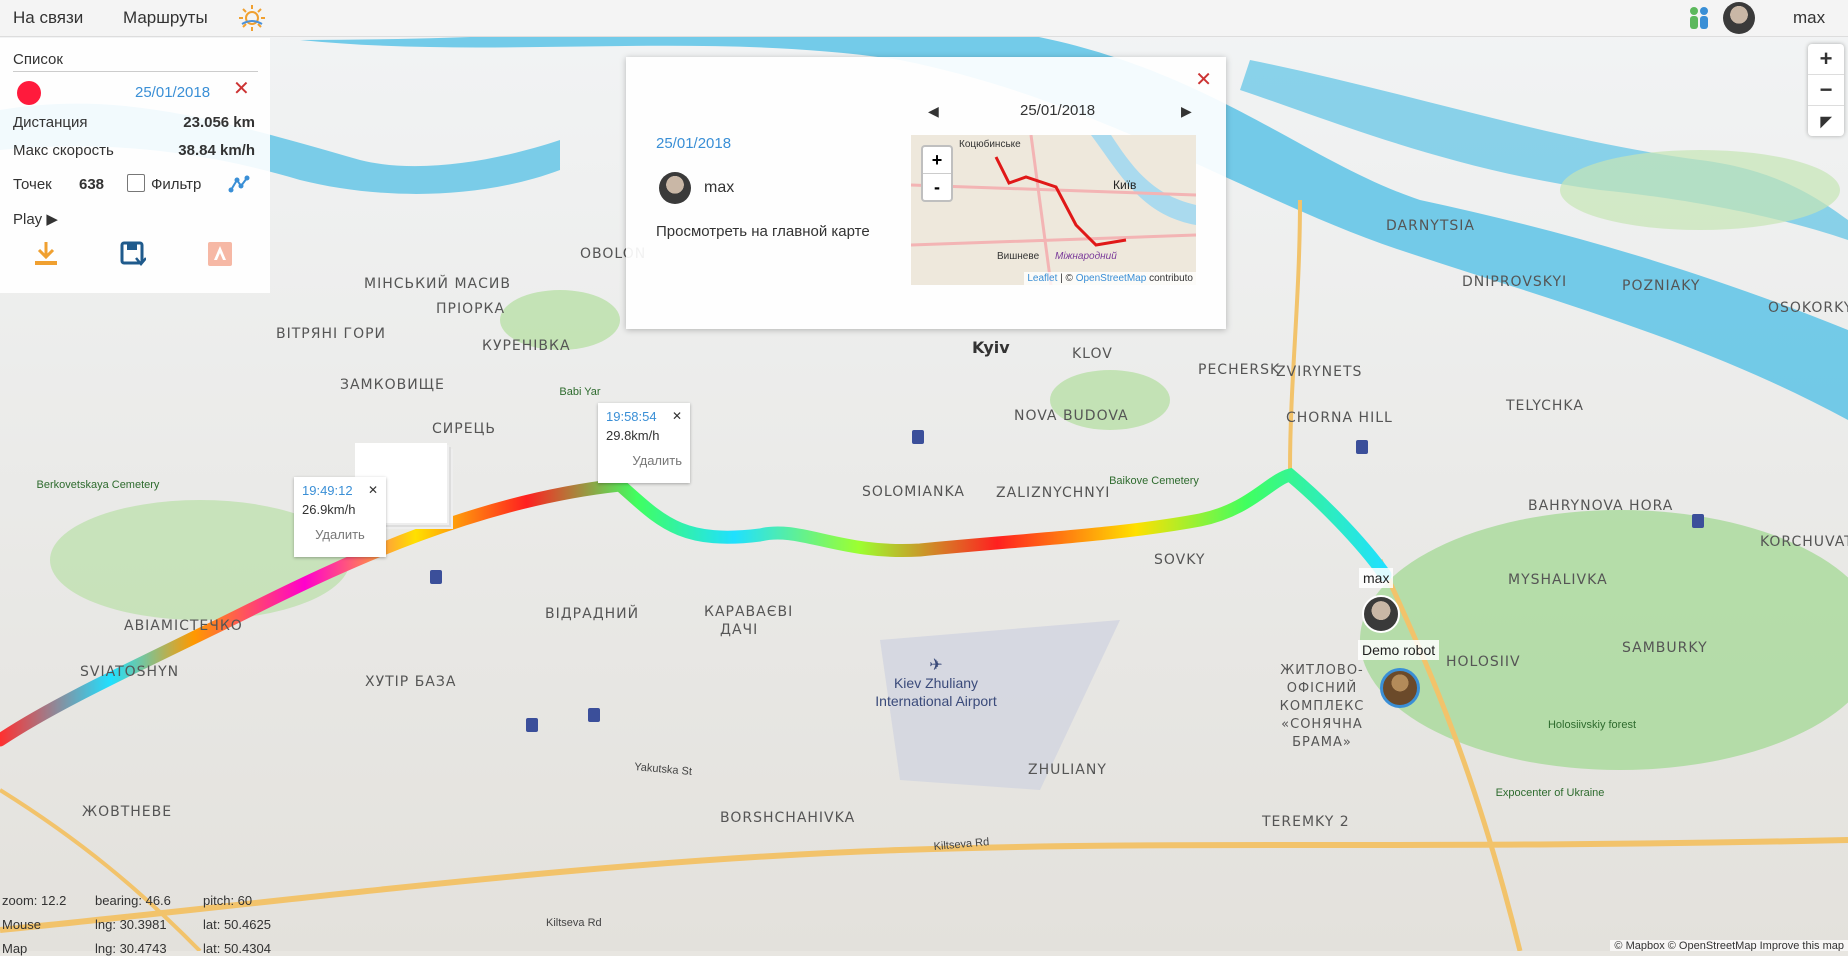  Describe the element at coordinates (1376, 578) in the screenshot. I see `marker-label-max: max` at that location.